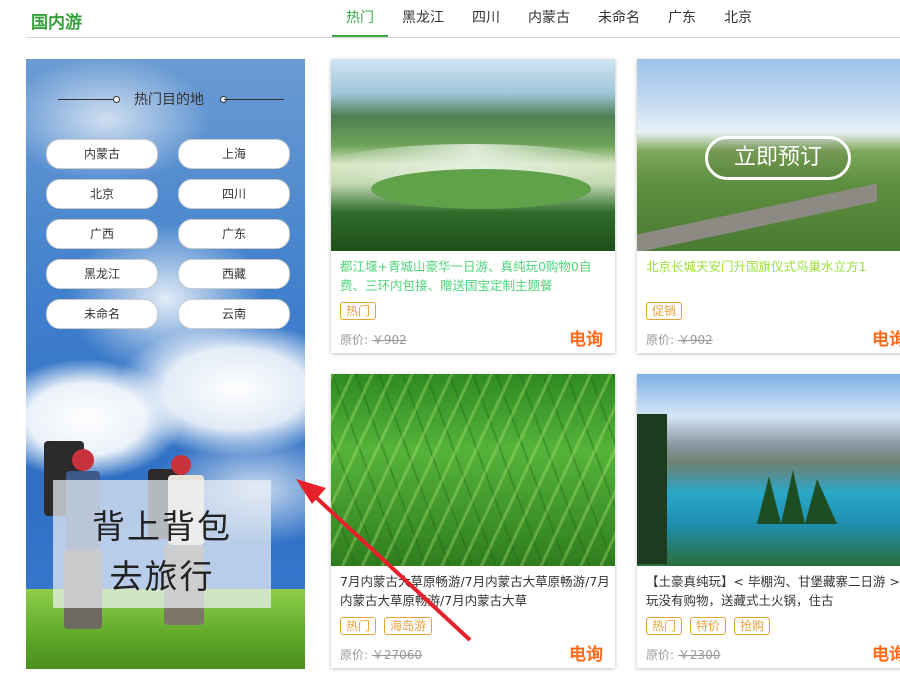  Describe the element at coordinates (171, 99) in the screenshot. I see `panel-heading: 热门目的地` at that location.